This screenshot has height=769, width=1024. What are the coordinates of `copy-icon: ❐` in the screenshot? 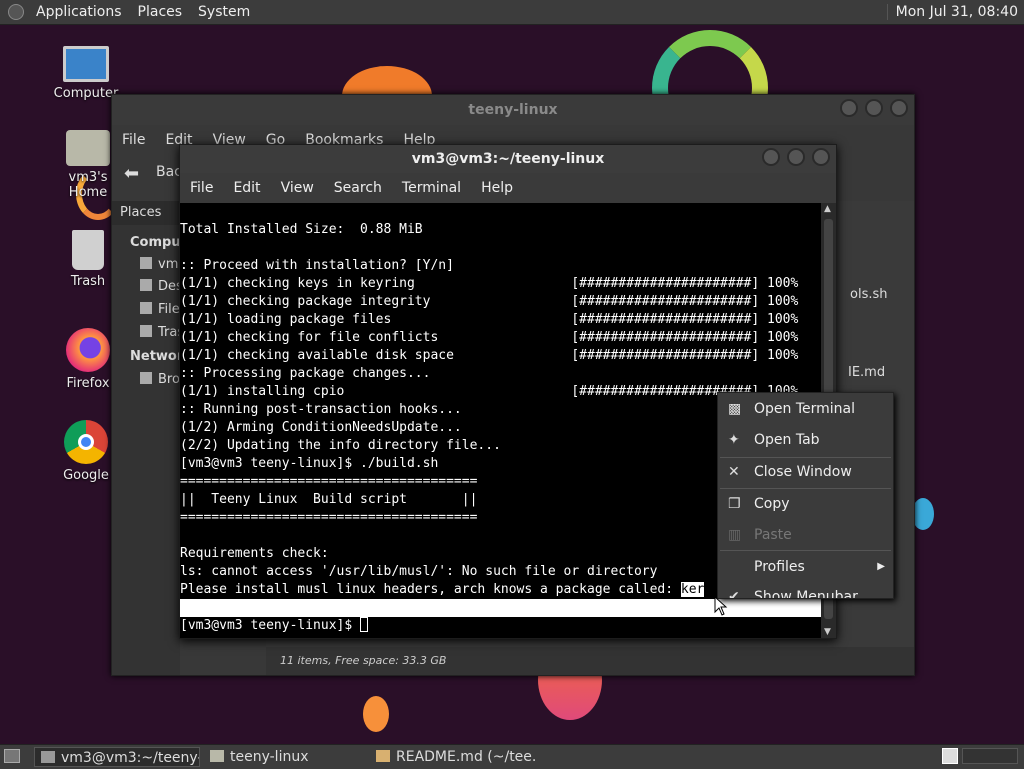 It's located at (734, 504).